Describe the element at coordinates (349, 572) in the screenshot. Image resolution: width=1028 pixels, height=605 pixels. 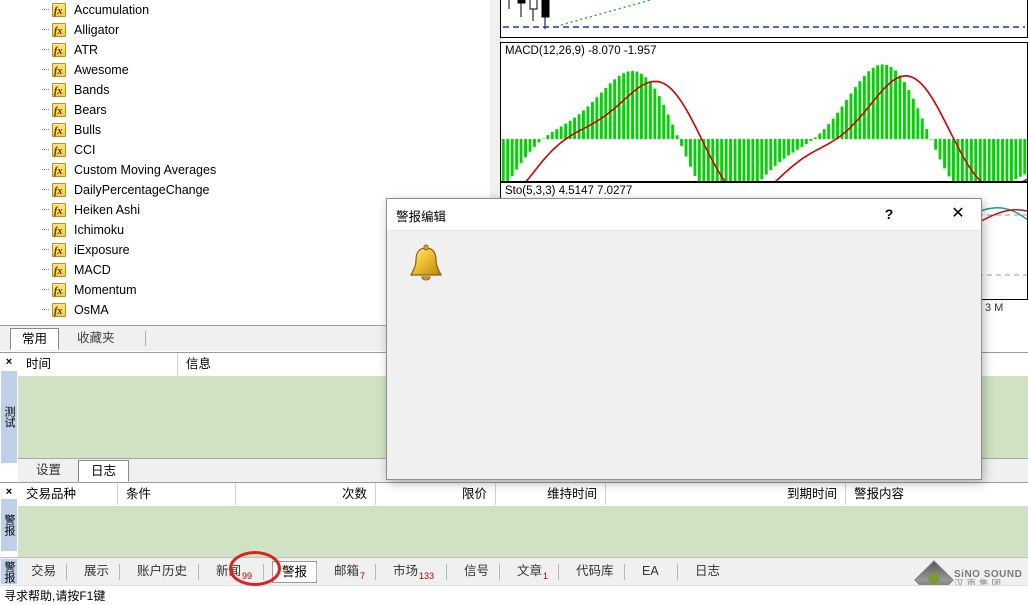
I see `taskbar-tab-5: 邮箱7` at that location.